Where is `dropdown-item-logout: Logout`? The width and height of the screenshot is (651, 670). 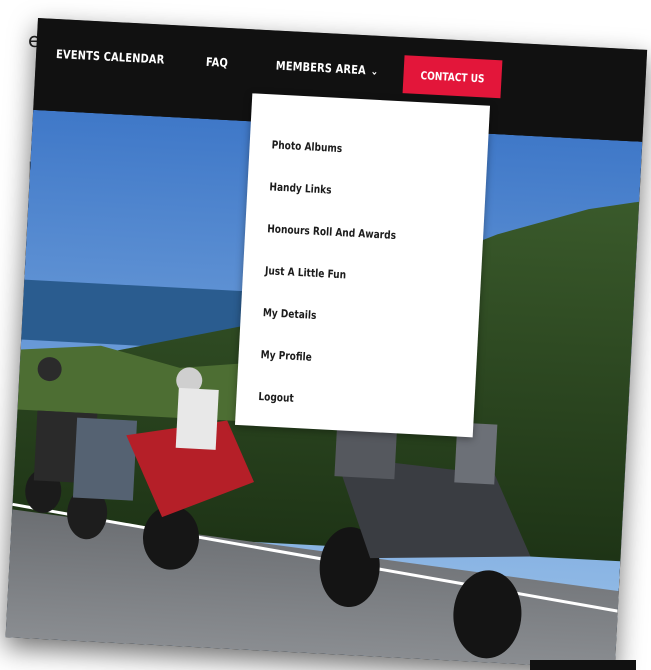
dropdown-item-logout: Logout is located at coordinates (276, 397).